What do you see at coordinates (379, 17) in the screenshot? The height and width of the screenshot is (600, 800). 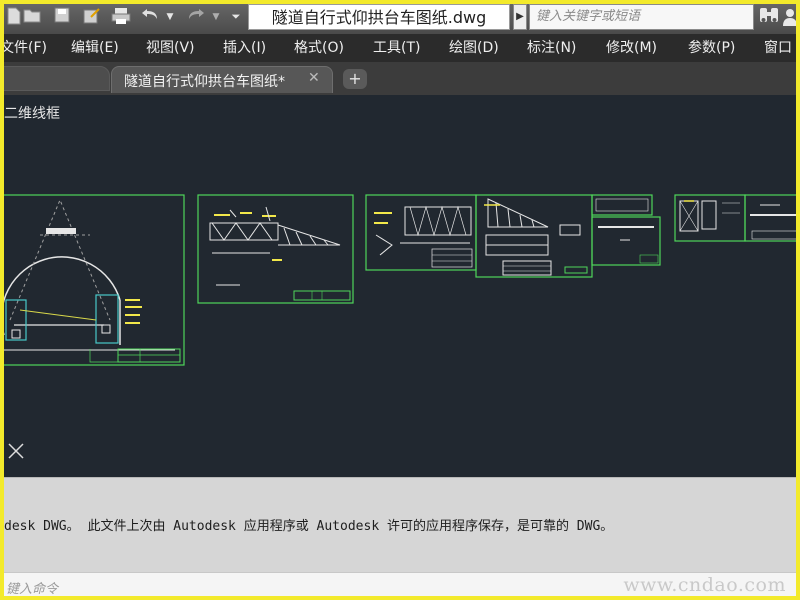 I see `document-title: 隧道自行式仰拱台车图纸.dwg` at bounding box center [379, 17].